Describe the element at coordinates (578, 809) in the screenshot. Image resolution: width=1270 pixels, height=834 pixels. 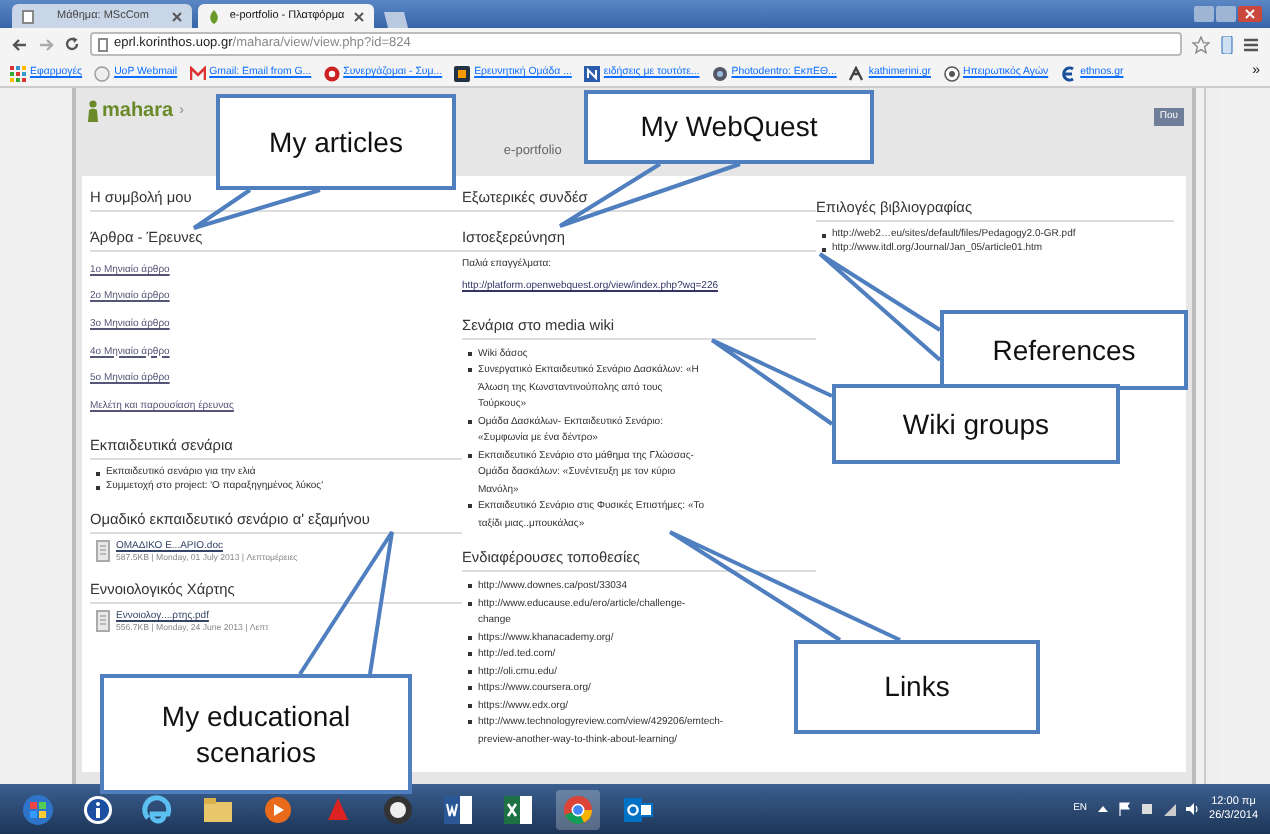
I see `chrome-icon` at that location.